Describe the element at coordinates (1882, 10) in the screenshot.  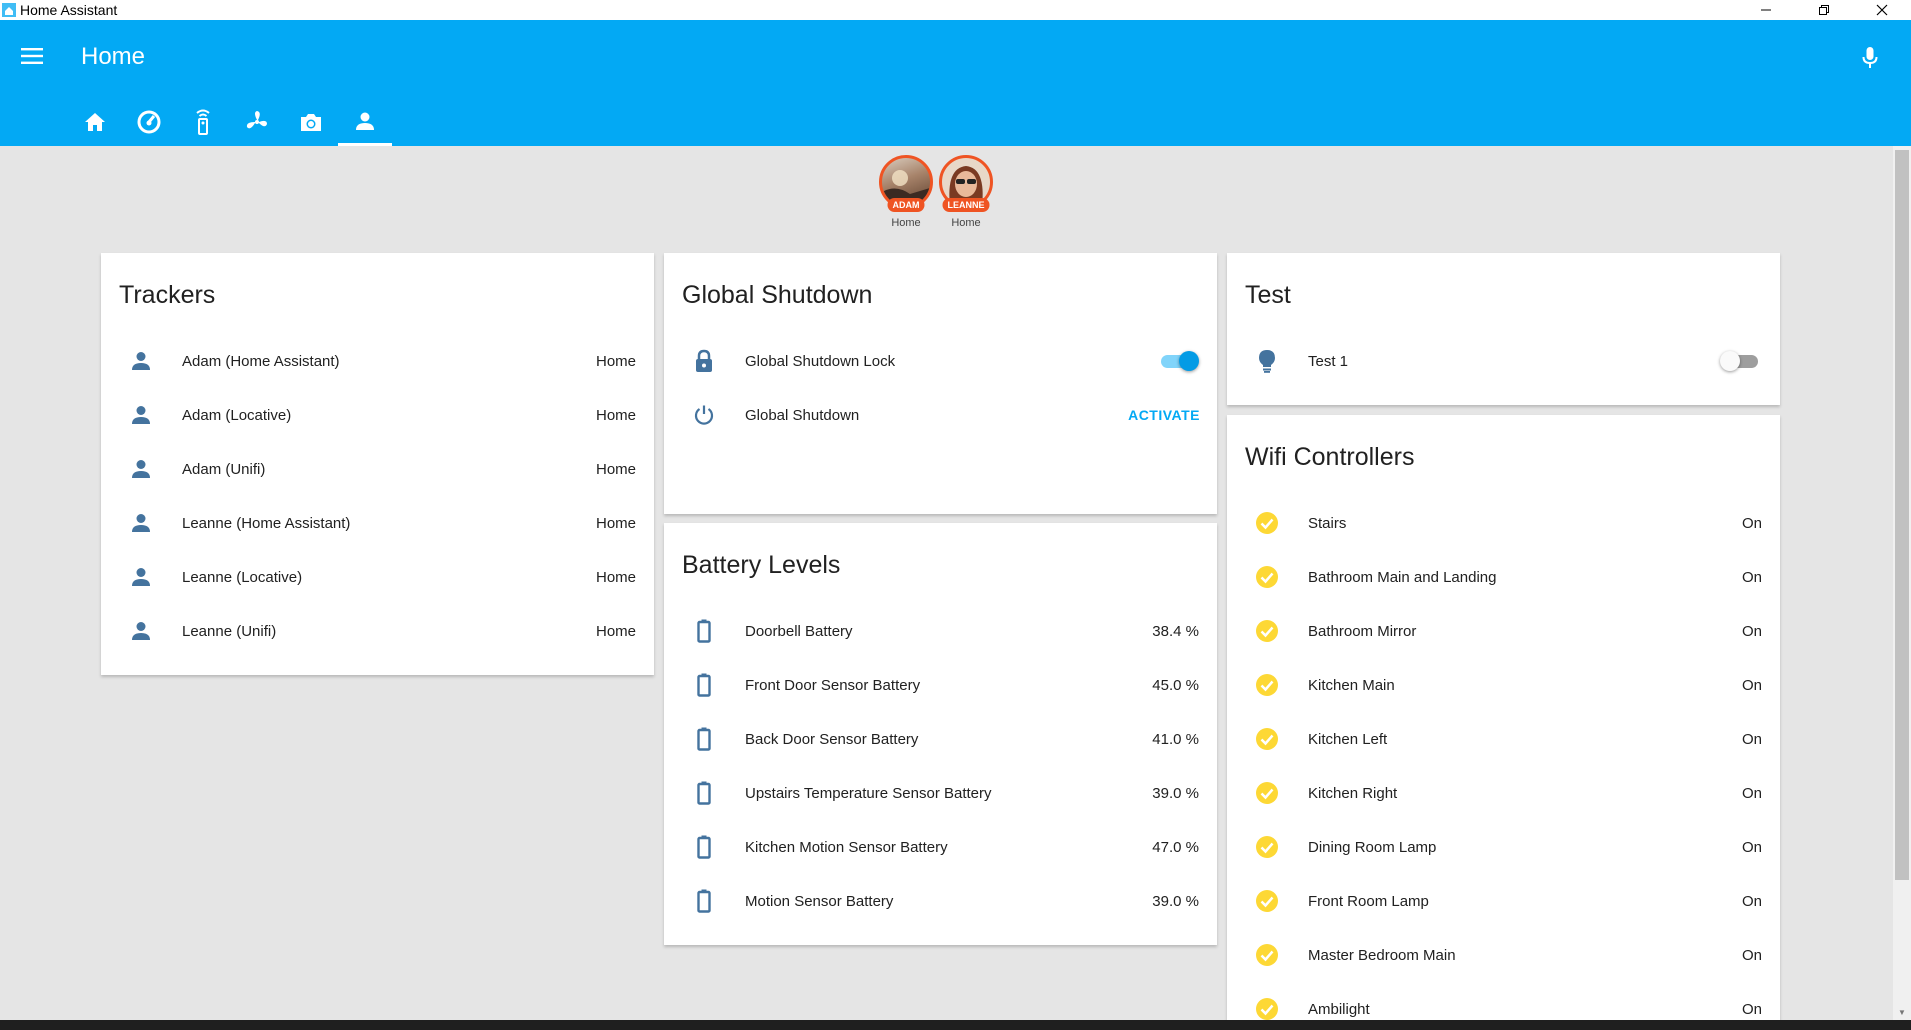
I see `close-window-button` at that location.